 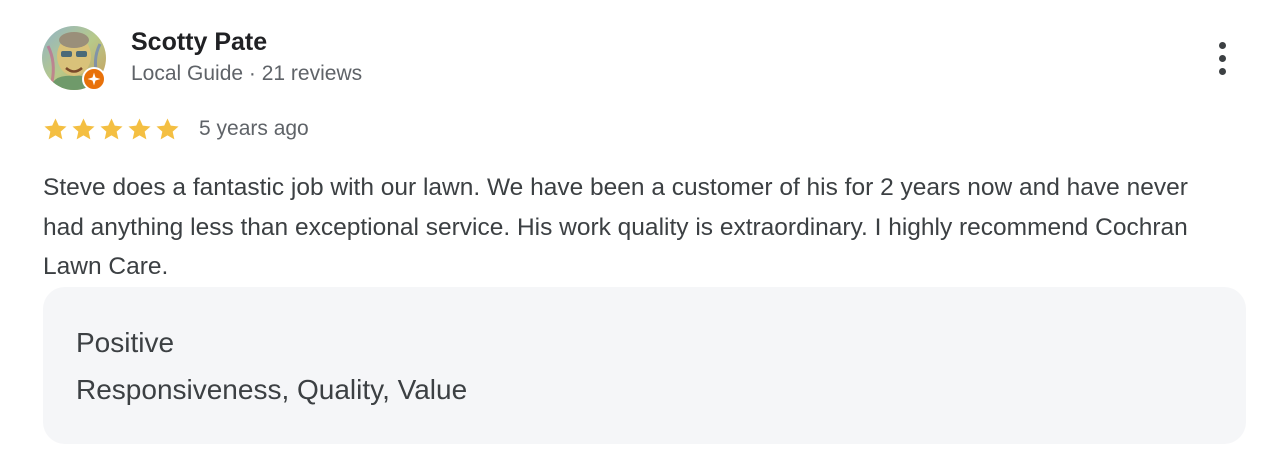 What do you see at coordinates (1222, 45) in the screenshot?
I see `more-vert-icon` at bounding box center [1222, 45].